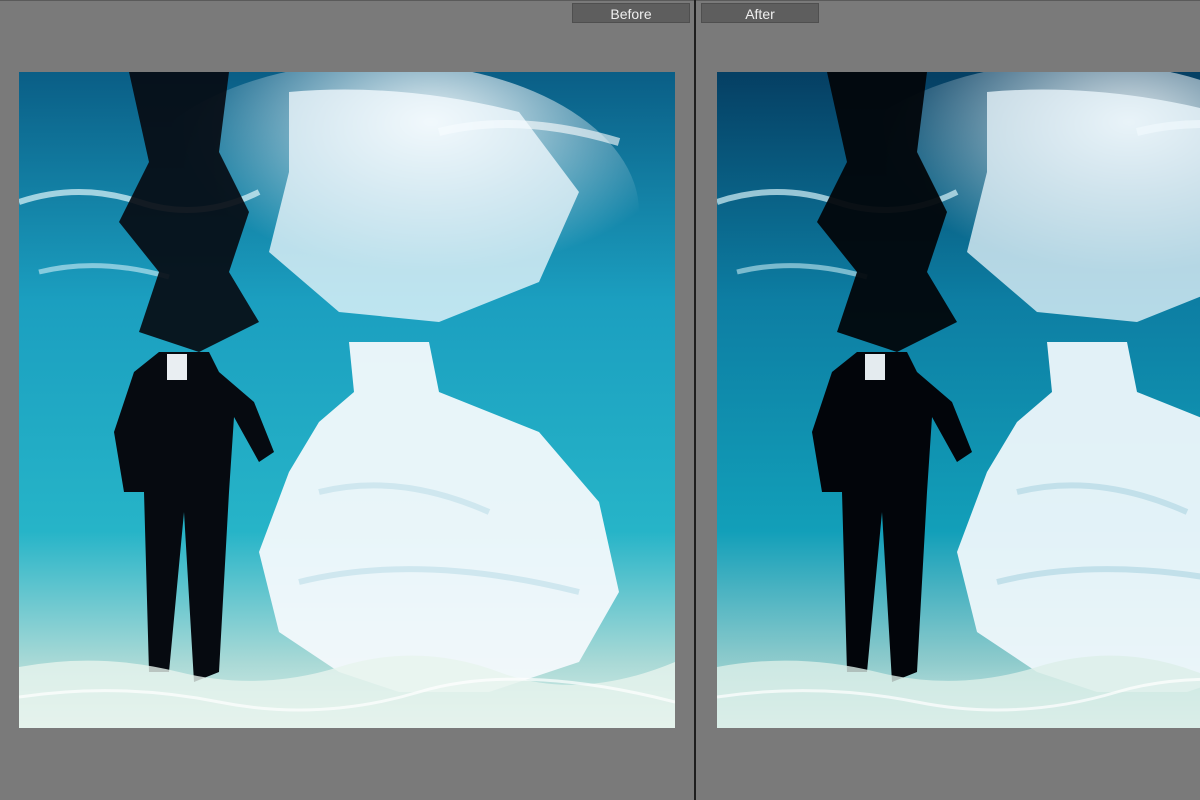  Describe the element at coordinates (760, 13) in the screenshot. I see `after-label: After` at that location.